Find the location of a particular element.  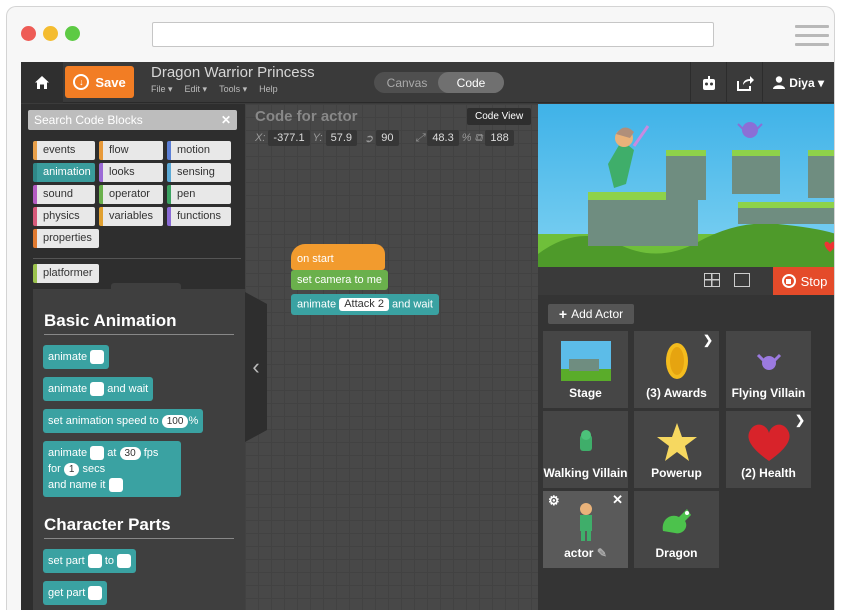

grid-icon is located at coordinates (712, 280).